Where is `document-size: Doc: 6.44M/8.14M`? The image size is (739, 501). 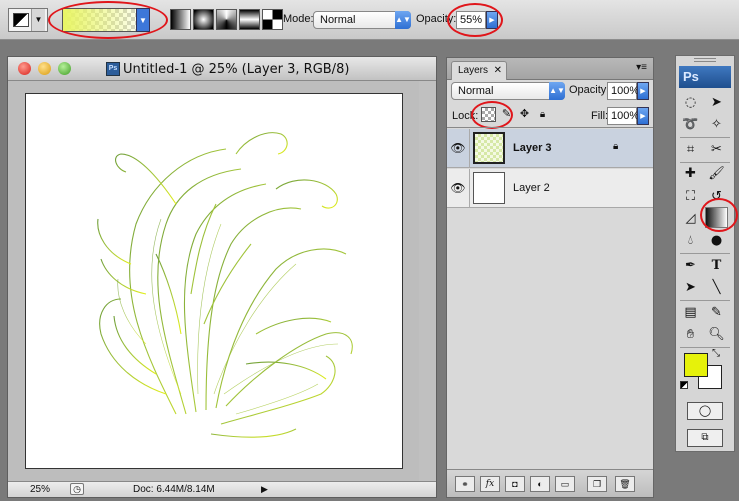
document-size: Doc: 6.44M/8.14M is located at coordinates (174, 489).